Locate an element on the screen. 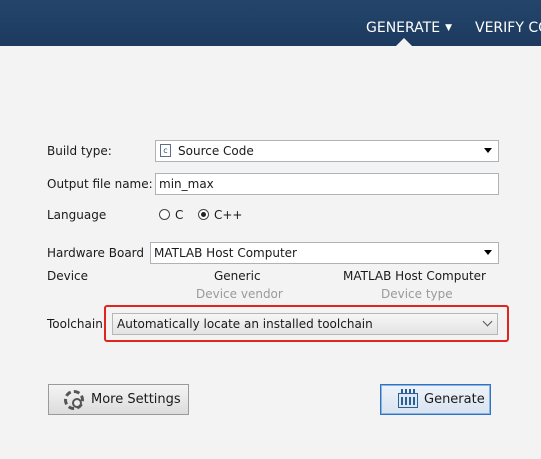 The width and height of the screenshot is (541, 459). tab-verify: VERIFY CO is located at coordinates (508, 23).